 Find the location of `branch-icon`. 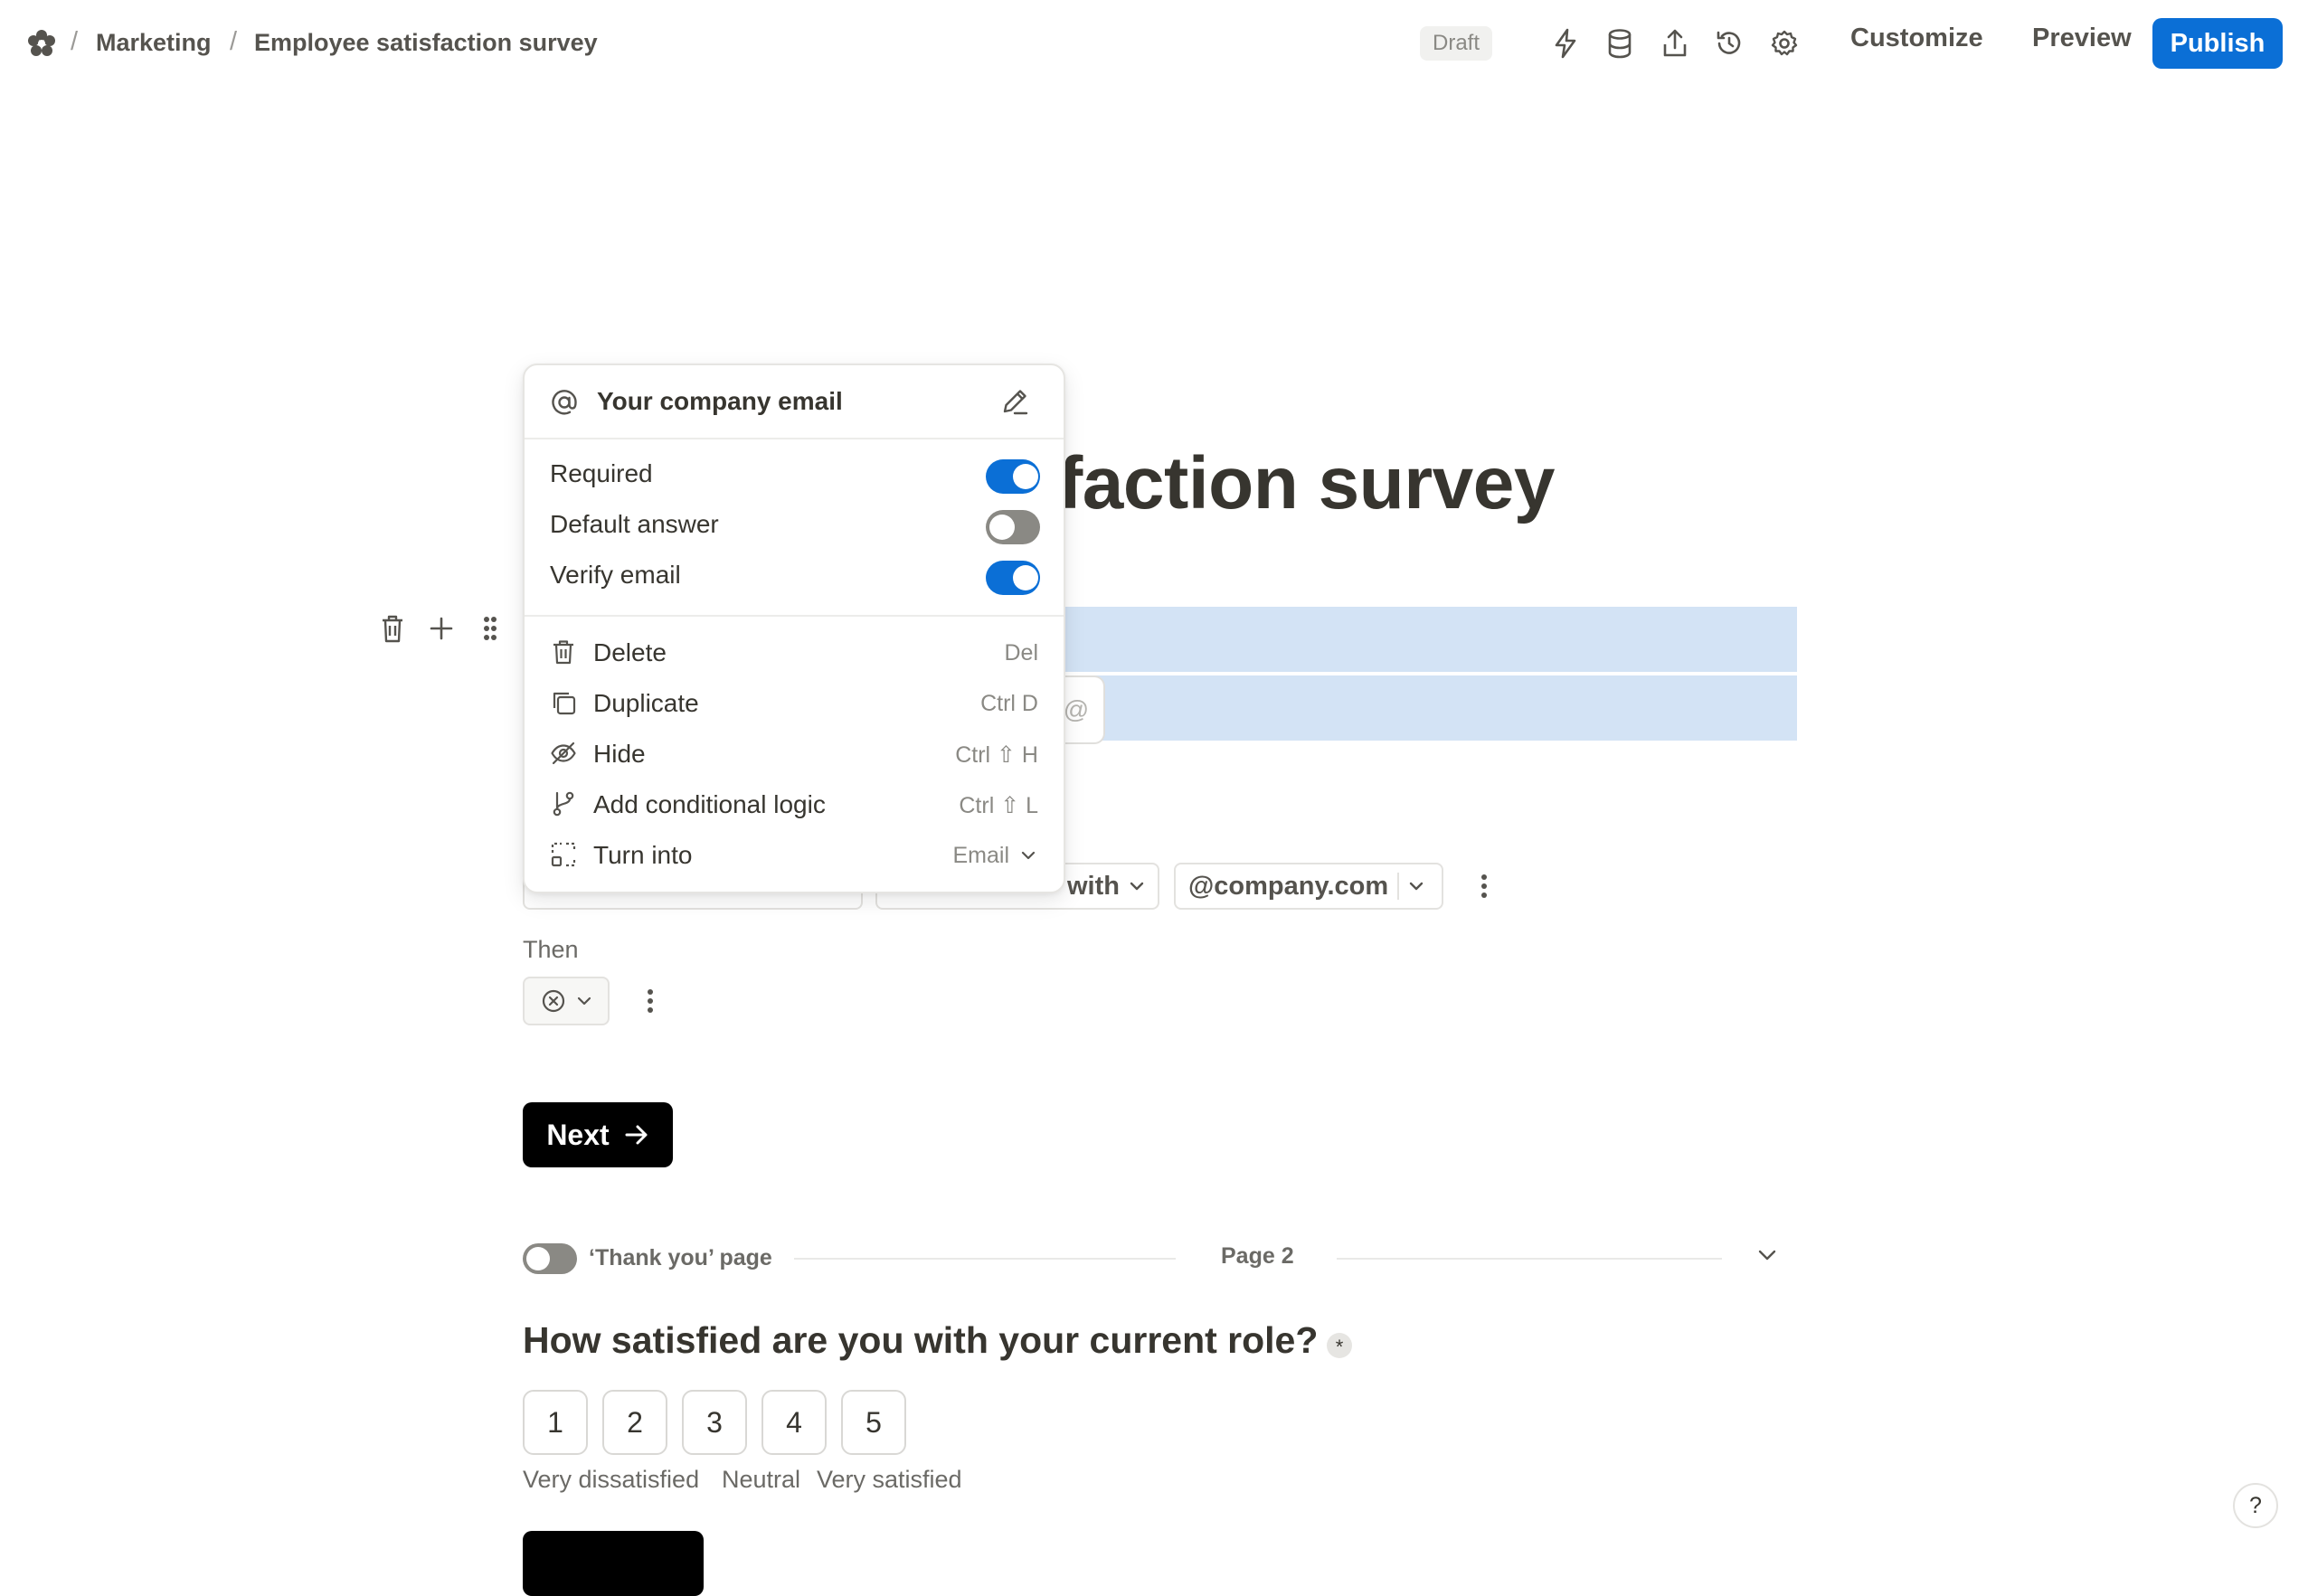

branch-icon is located at coordinates (563, 804).